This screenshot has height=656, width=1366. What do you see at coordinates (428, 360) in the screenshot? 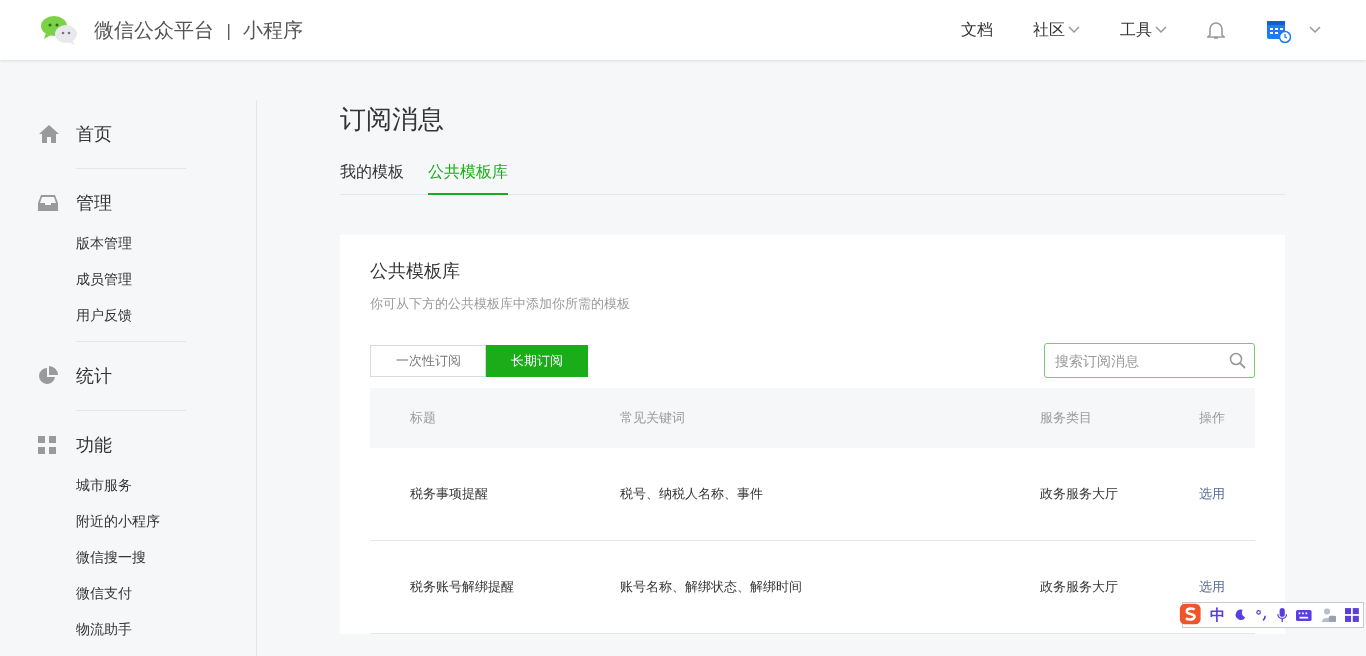
I see `segment-button: 一次性订阅` at bounding box center [428, 360].